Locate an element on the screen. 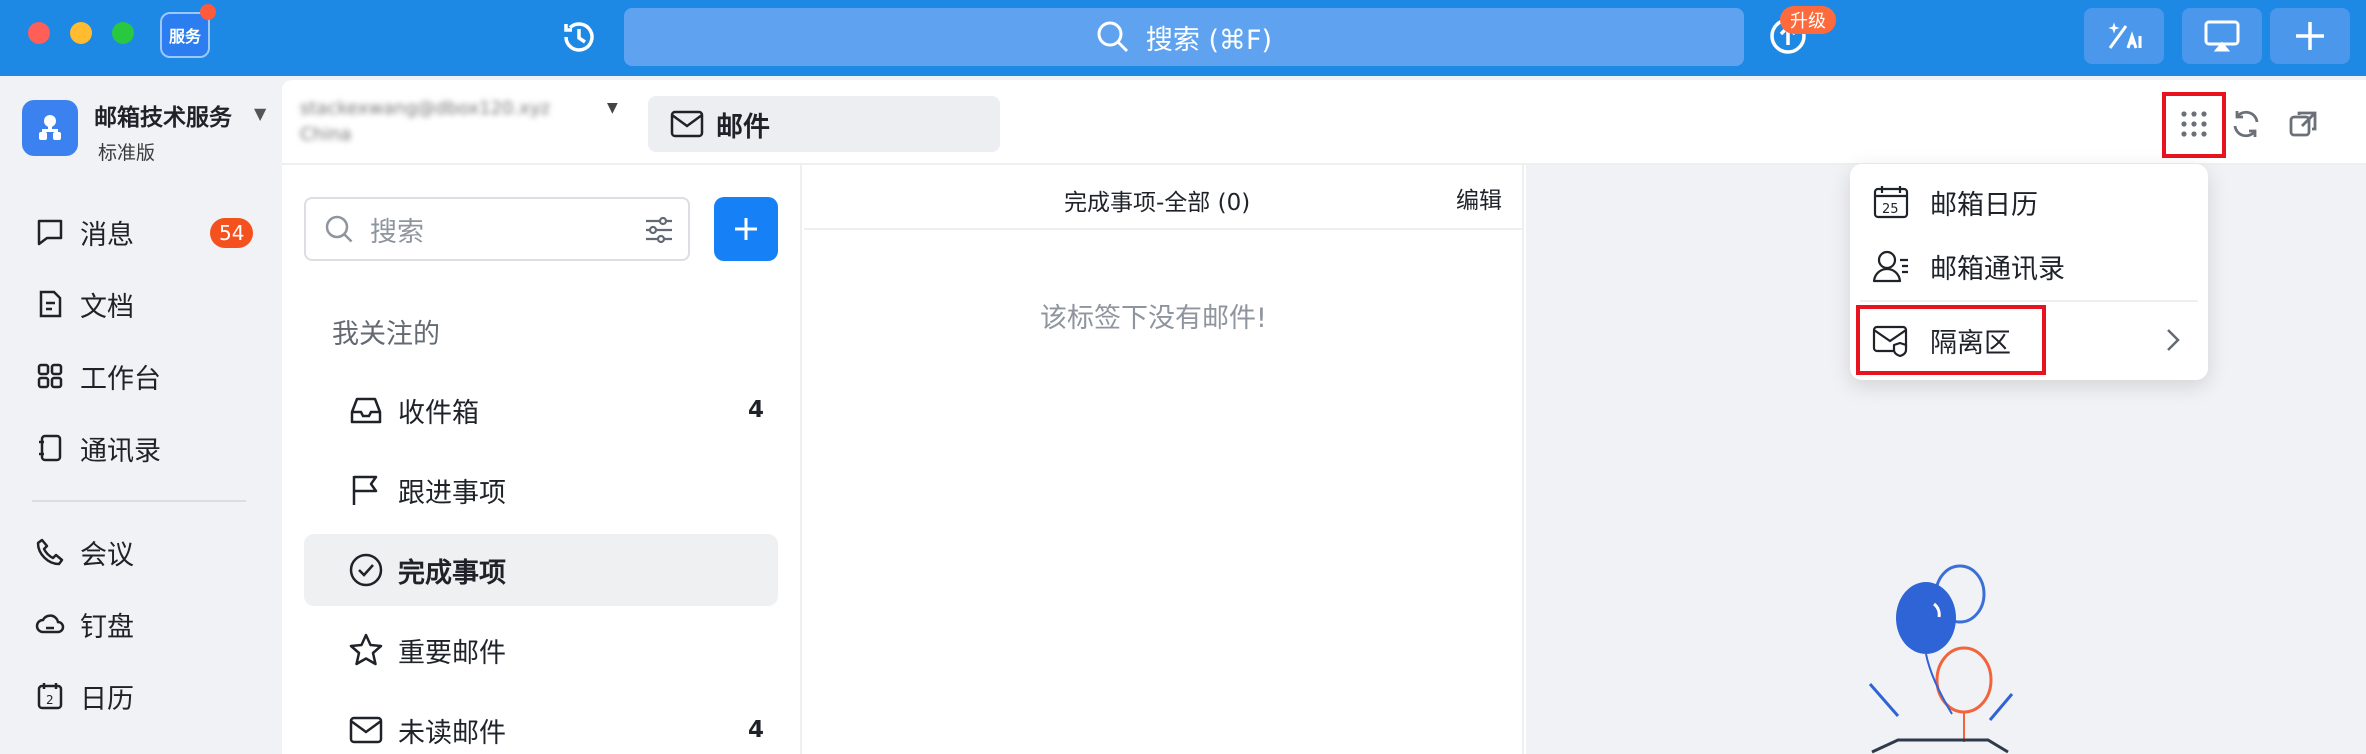 This screenshot has height=754, width=2366. nav-label: 通讯录 is located at coordinates (120, 451).